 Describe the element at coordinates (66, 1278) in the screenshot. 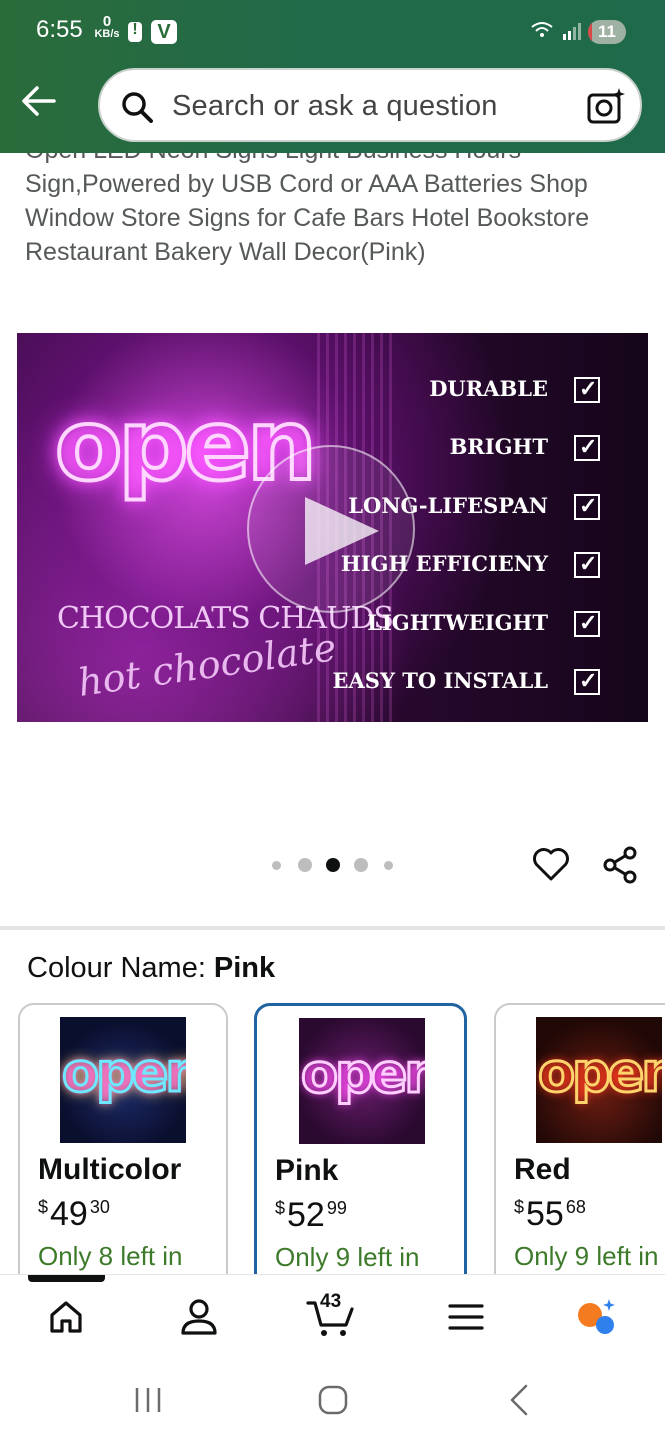

I see `active-tab-indicator` at that location.